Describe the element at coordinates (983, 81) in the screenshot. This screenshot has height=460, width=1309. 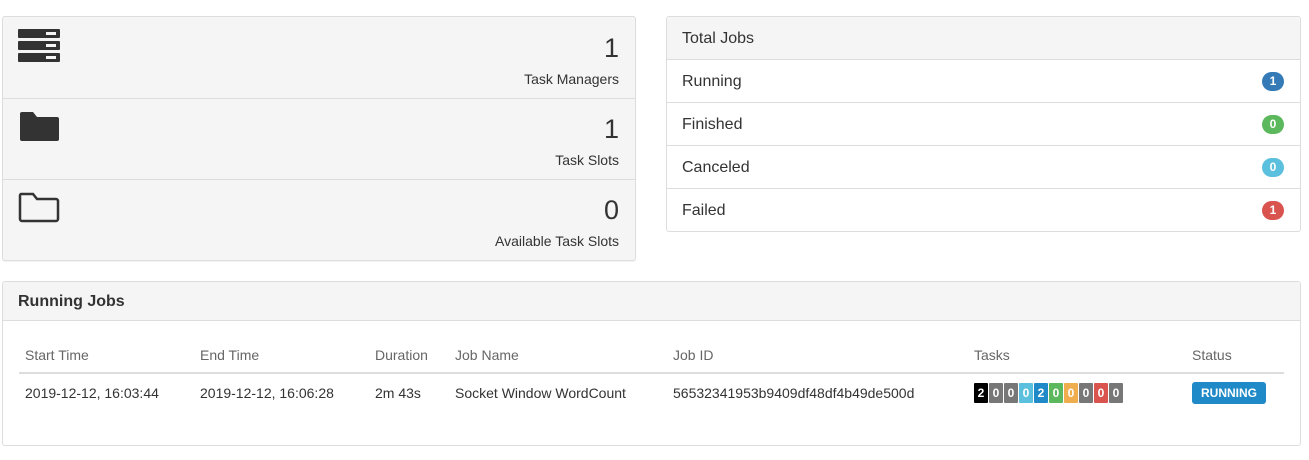
I see `total-jobs-row-running: Running 1` at that location.